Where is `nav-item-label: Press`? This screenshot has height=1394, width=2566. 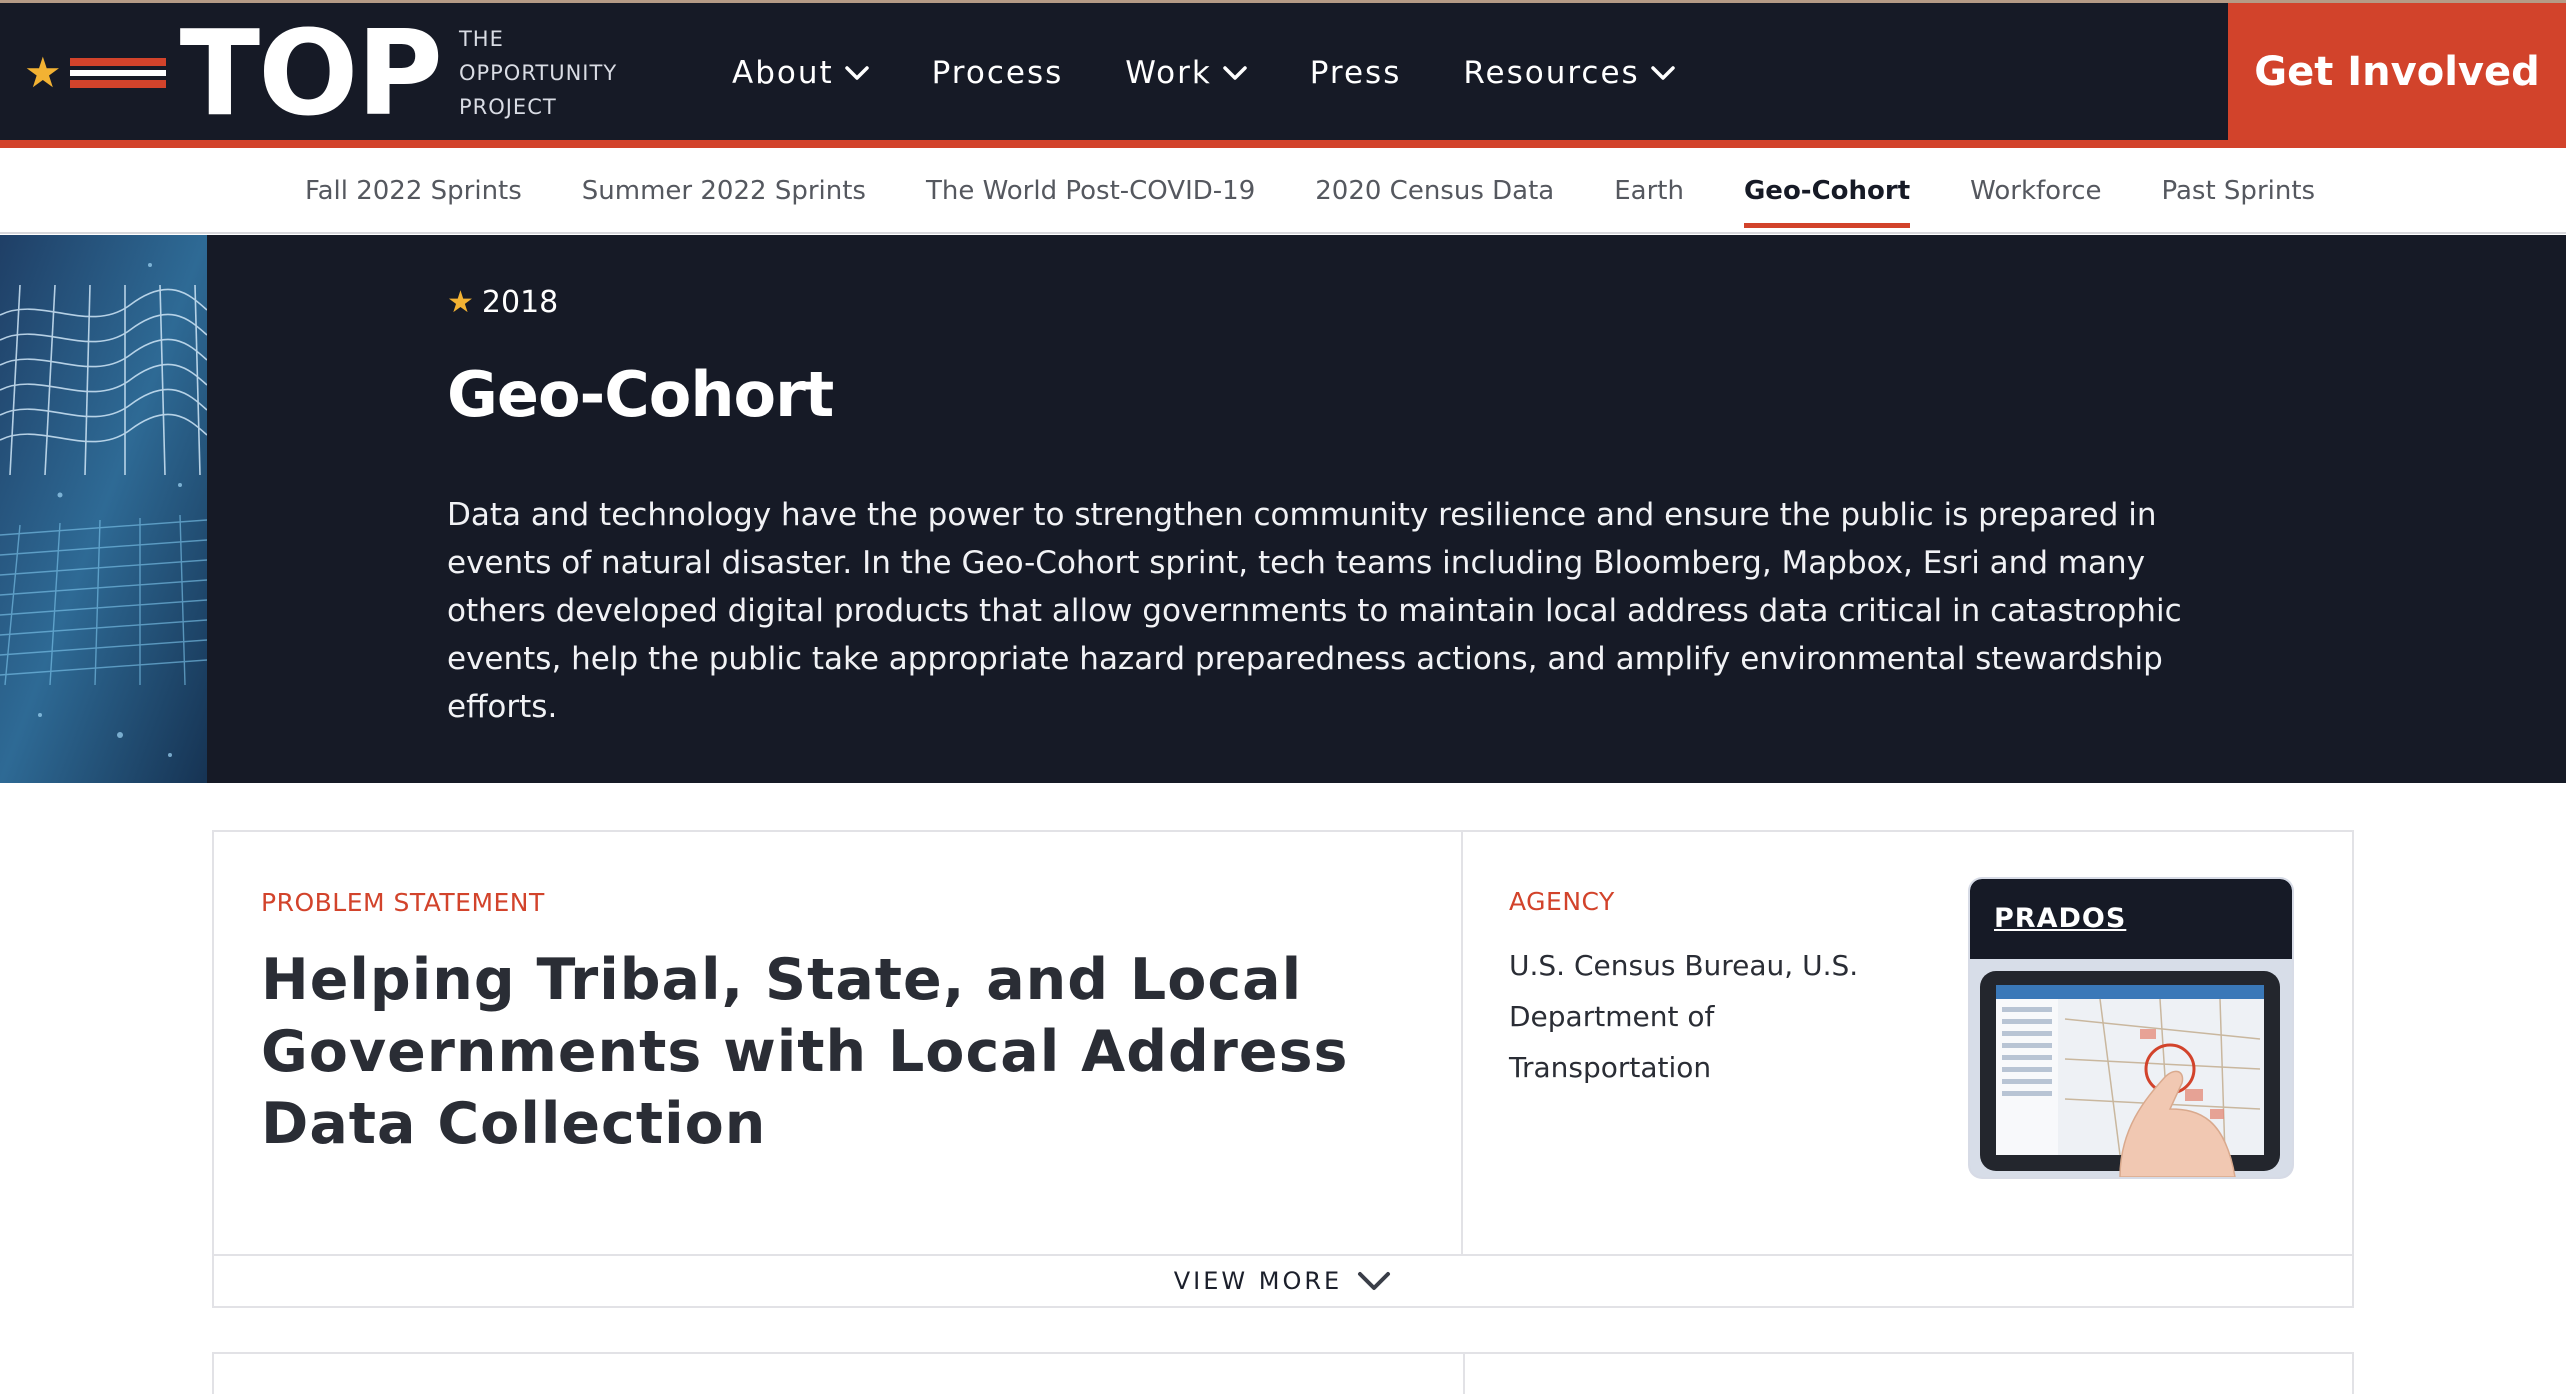
nav-item-label: Press is located at coordinates (1355, 73).